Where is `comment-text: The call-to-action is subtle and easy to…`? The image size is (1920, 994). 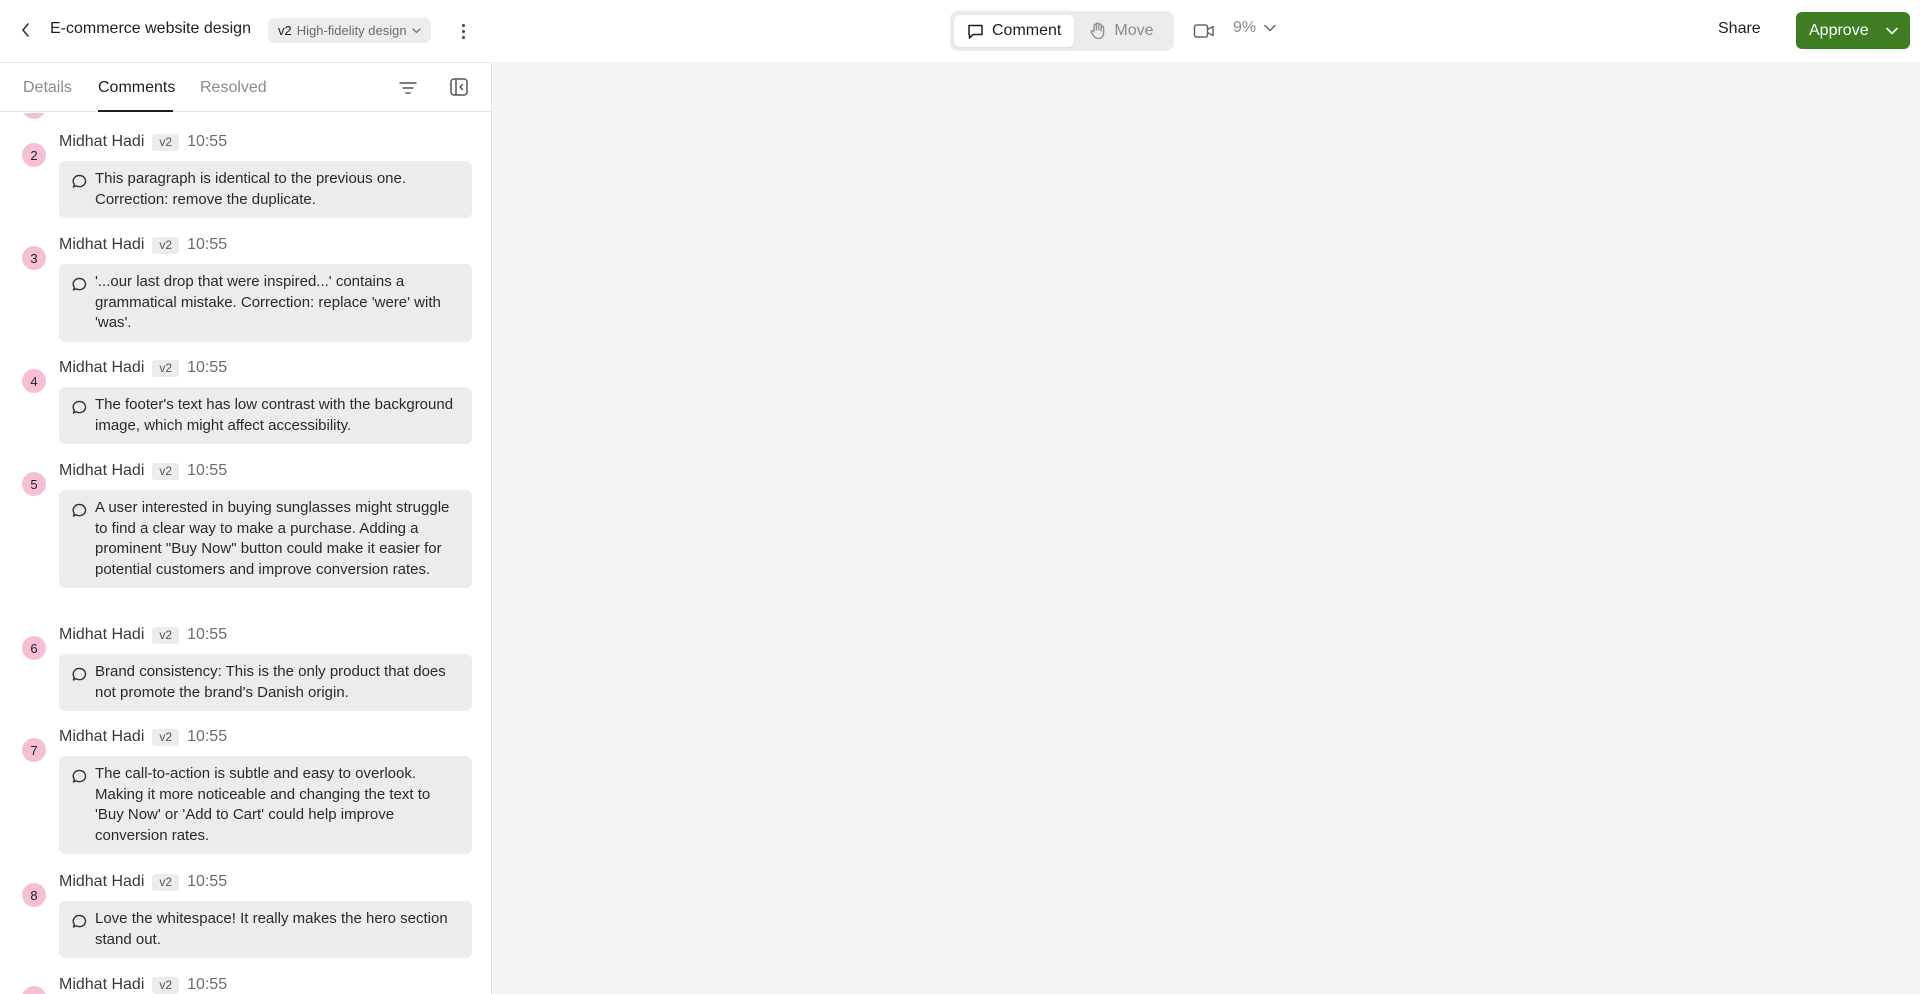
comment-text: The call-to-action is subtle and easy to… is located at coordinates (263, 804).